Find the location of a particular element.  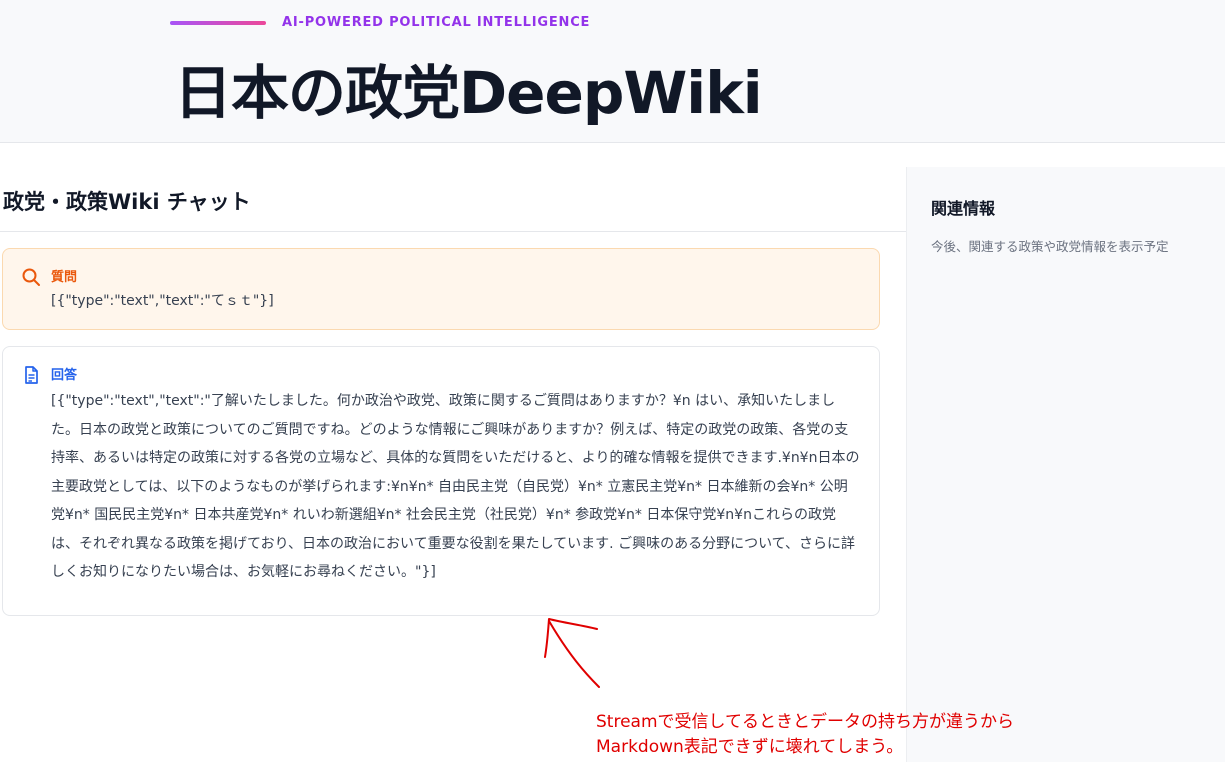

question-label: 質問 is located at coordinates (64, 277).